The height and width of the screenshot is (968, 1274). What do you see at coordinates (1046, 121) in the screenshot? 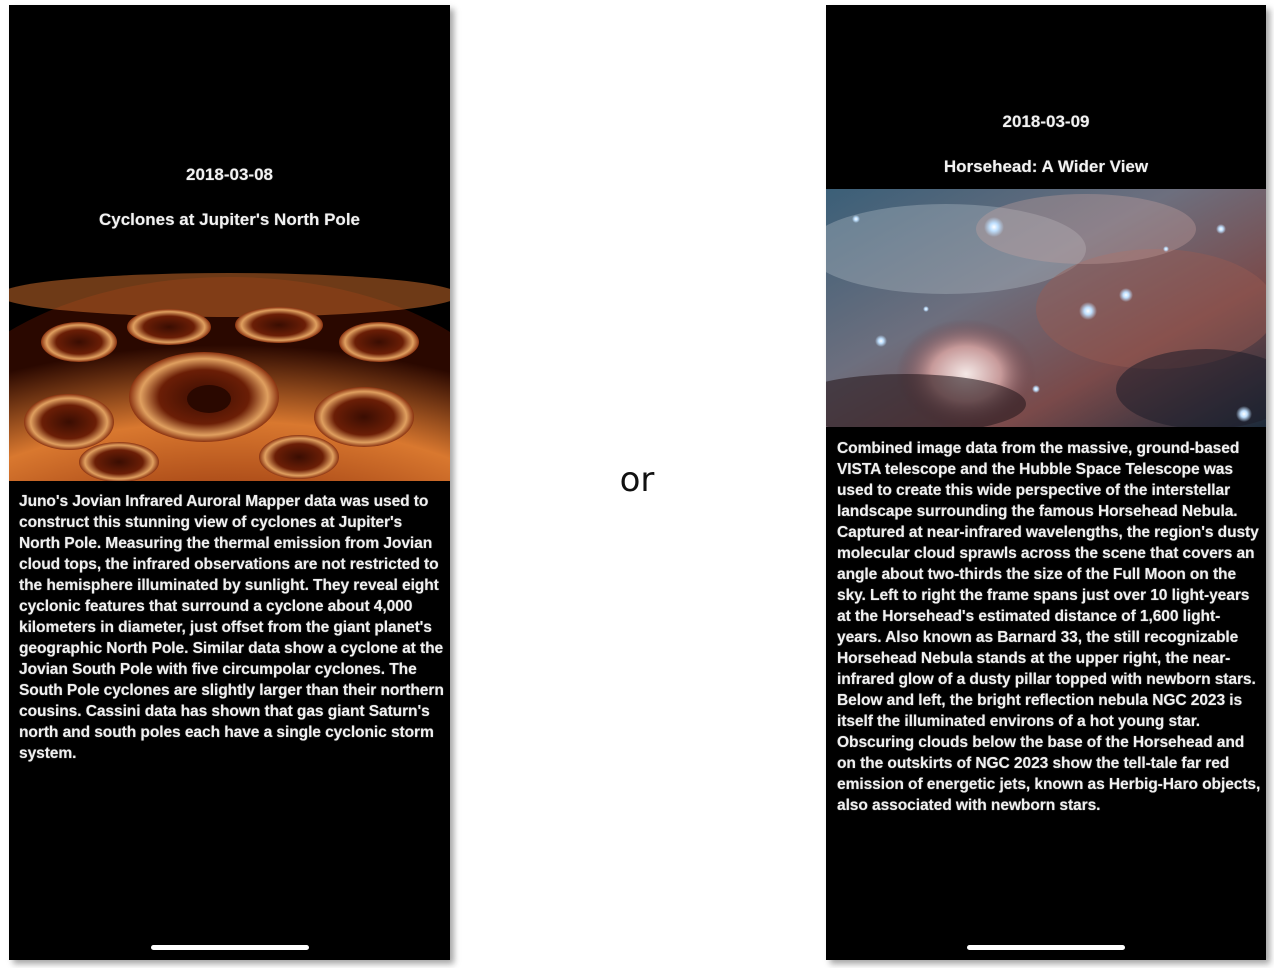
I see `apod-date: 2018-03-09` at bounding box center [1046, 121].